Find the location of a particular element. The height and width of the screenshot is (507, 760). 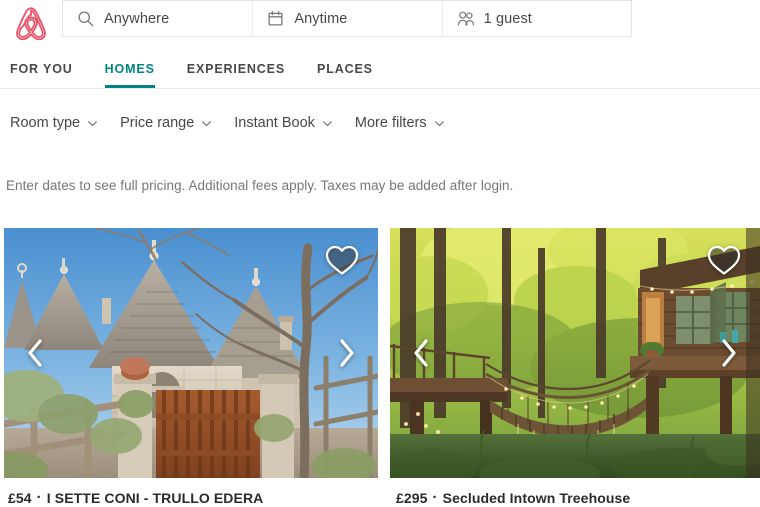

search-guests-field: 1 guest is located at coordinates (536, 18).